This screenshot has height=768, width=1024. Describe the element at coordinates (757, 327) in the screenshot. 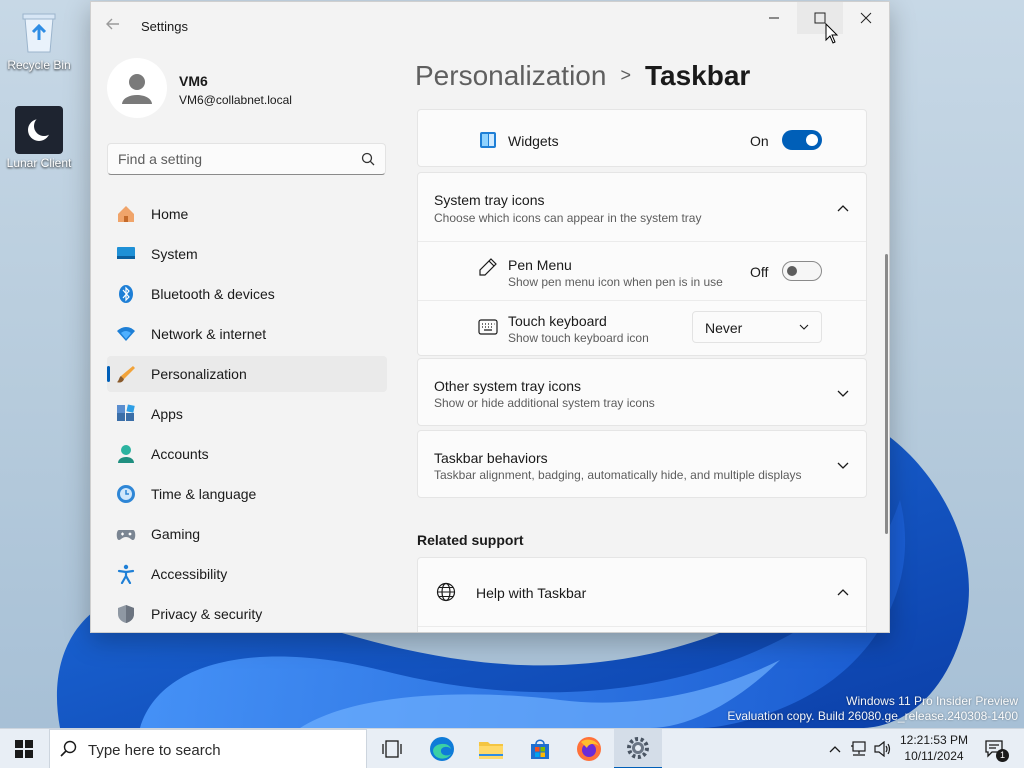

I see `touch-keyboard-dropdown: Never` at that location.